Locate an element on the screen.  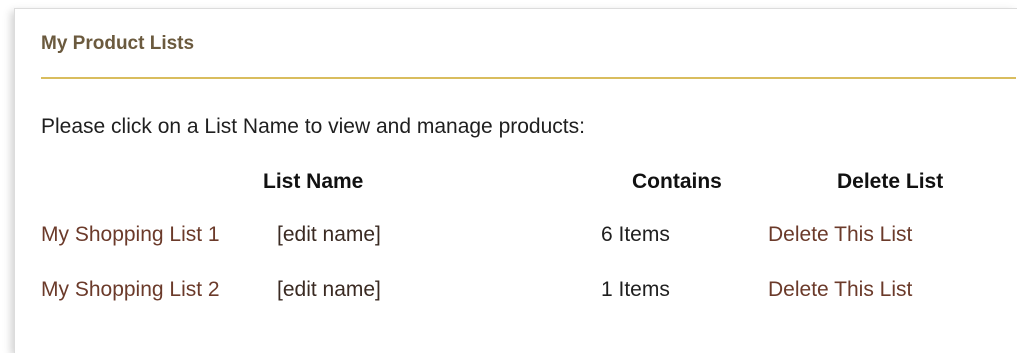
header-list-name: List Name is located at coordinates (313, 181).